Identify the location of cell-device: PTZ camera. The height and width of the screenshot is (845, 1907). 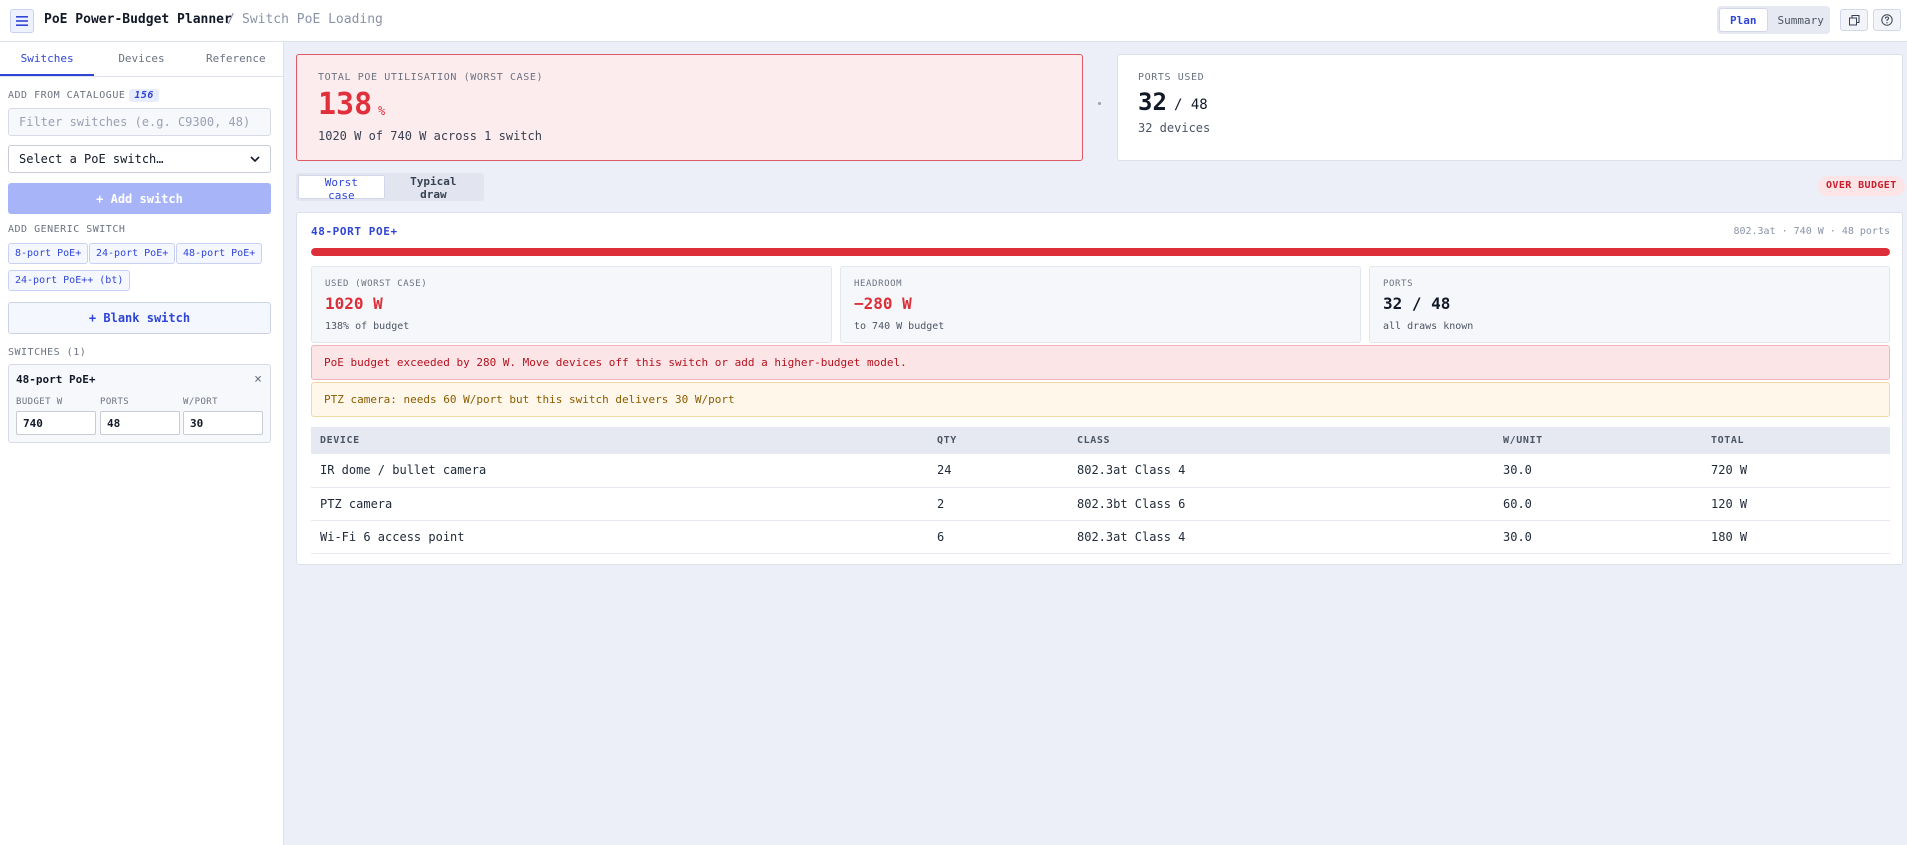
(619, 504).